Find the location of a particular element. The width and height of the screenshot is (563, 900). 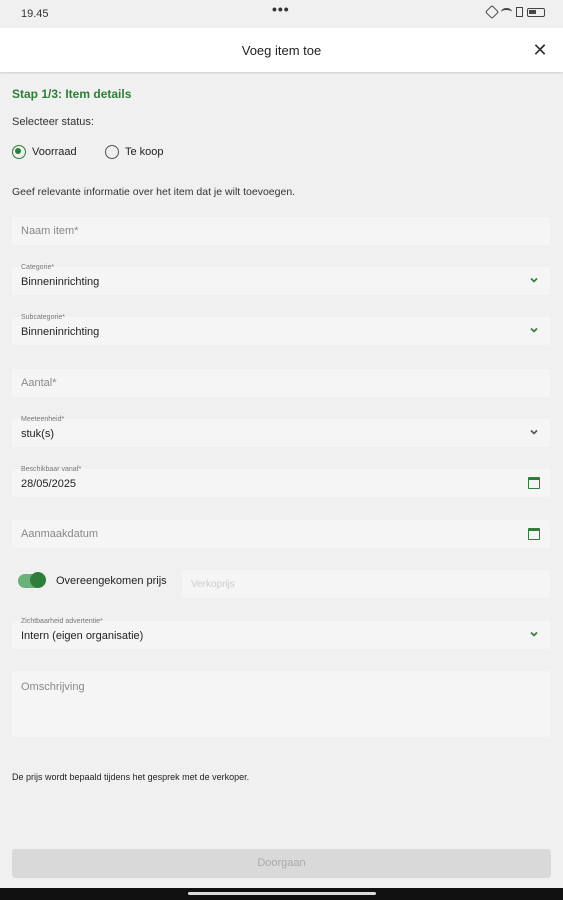

status-select-label: Selecteer status: is located at coordinates (53, 122).